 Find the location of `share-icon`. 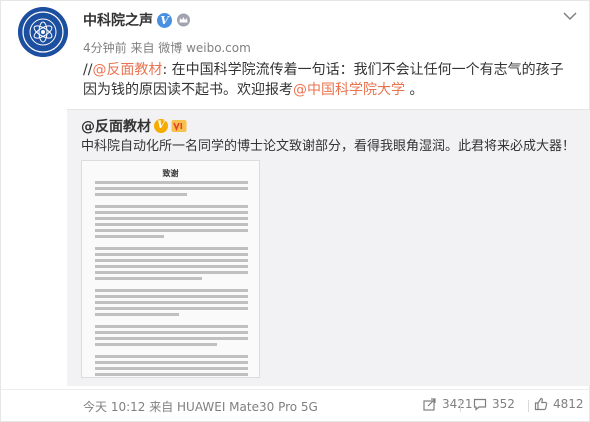

share-icon is located at coordinates (429, 404).